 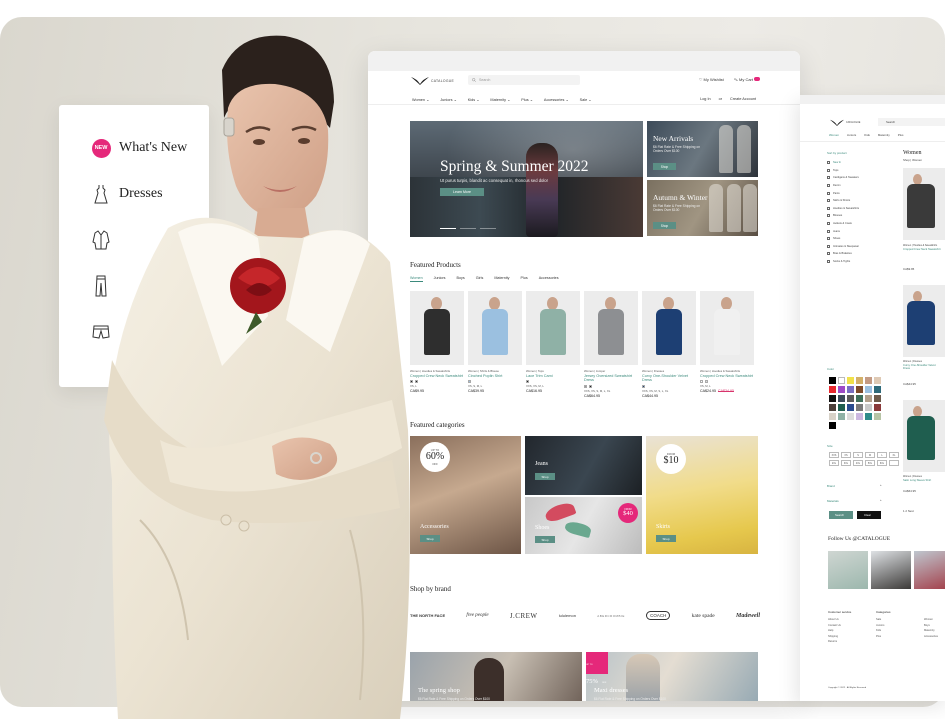 What do you see at coordinates (843, 231) in the screenshot?
I see `filter-option: Jeans` at bounding box center [843, 231].